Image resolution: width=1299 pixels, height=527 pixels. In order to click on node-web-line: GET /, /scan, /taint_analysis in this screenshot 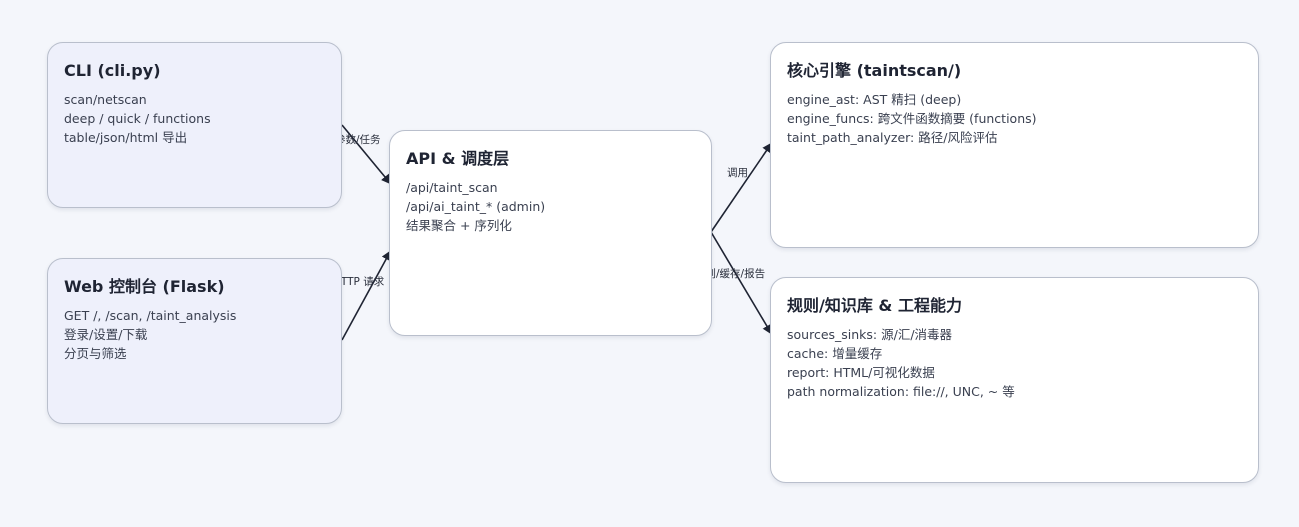, I will do `click(150, 315)`.